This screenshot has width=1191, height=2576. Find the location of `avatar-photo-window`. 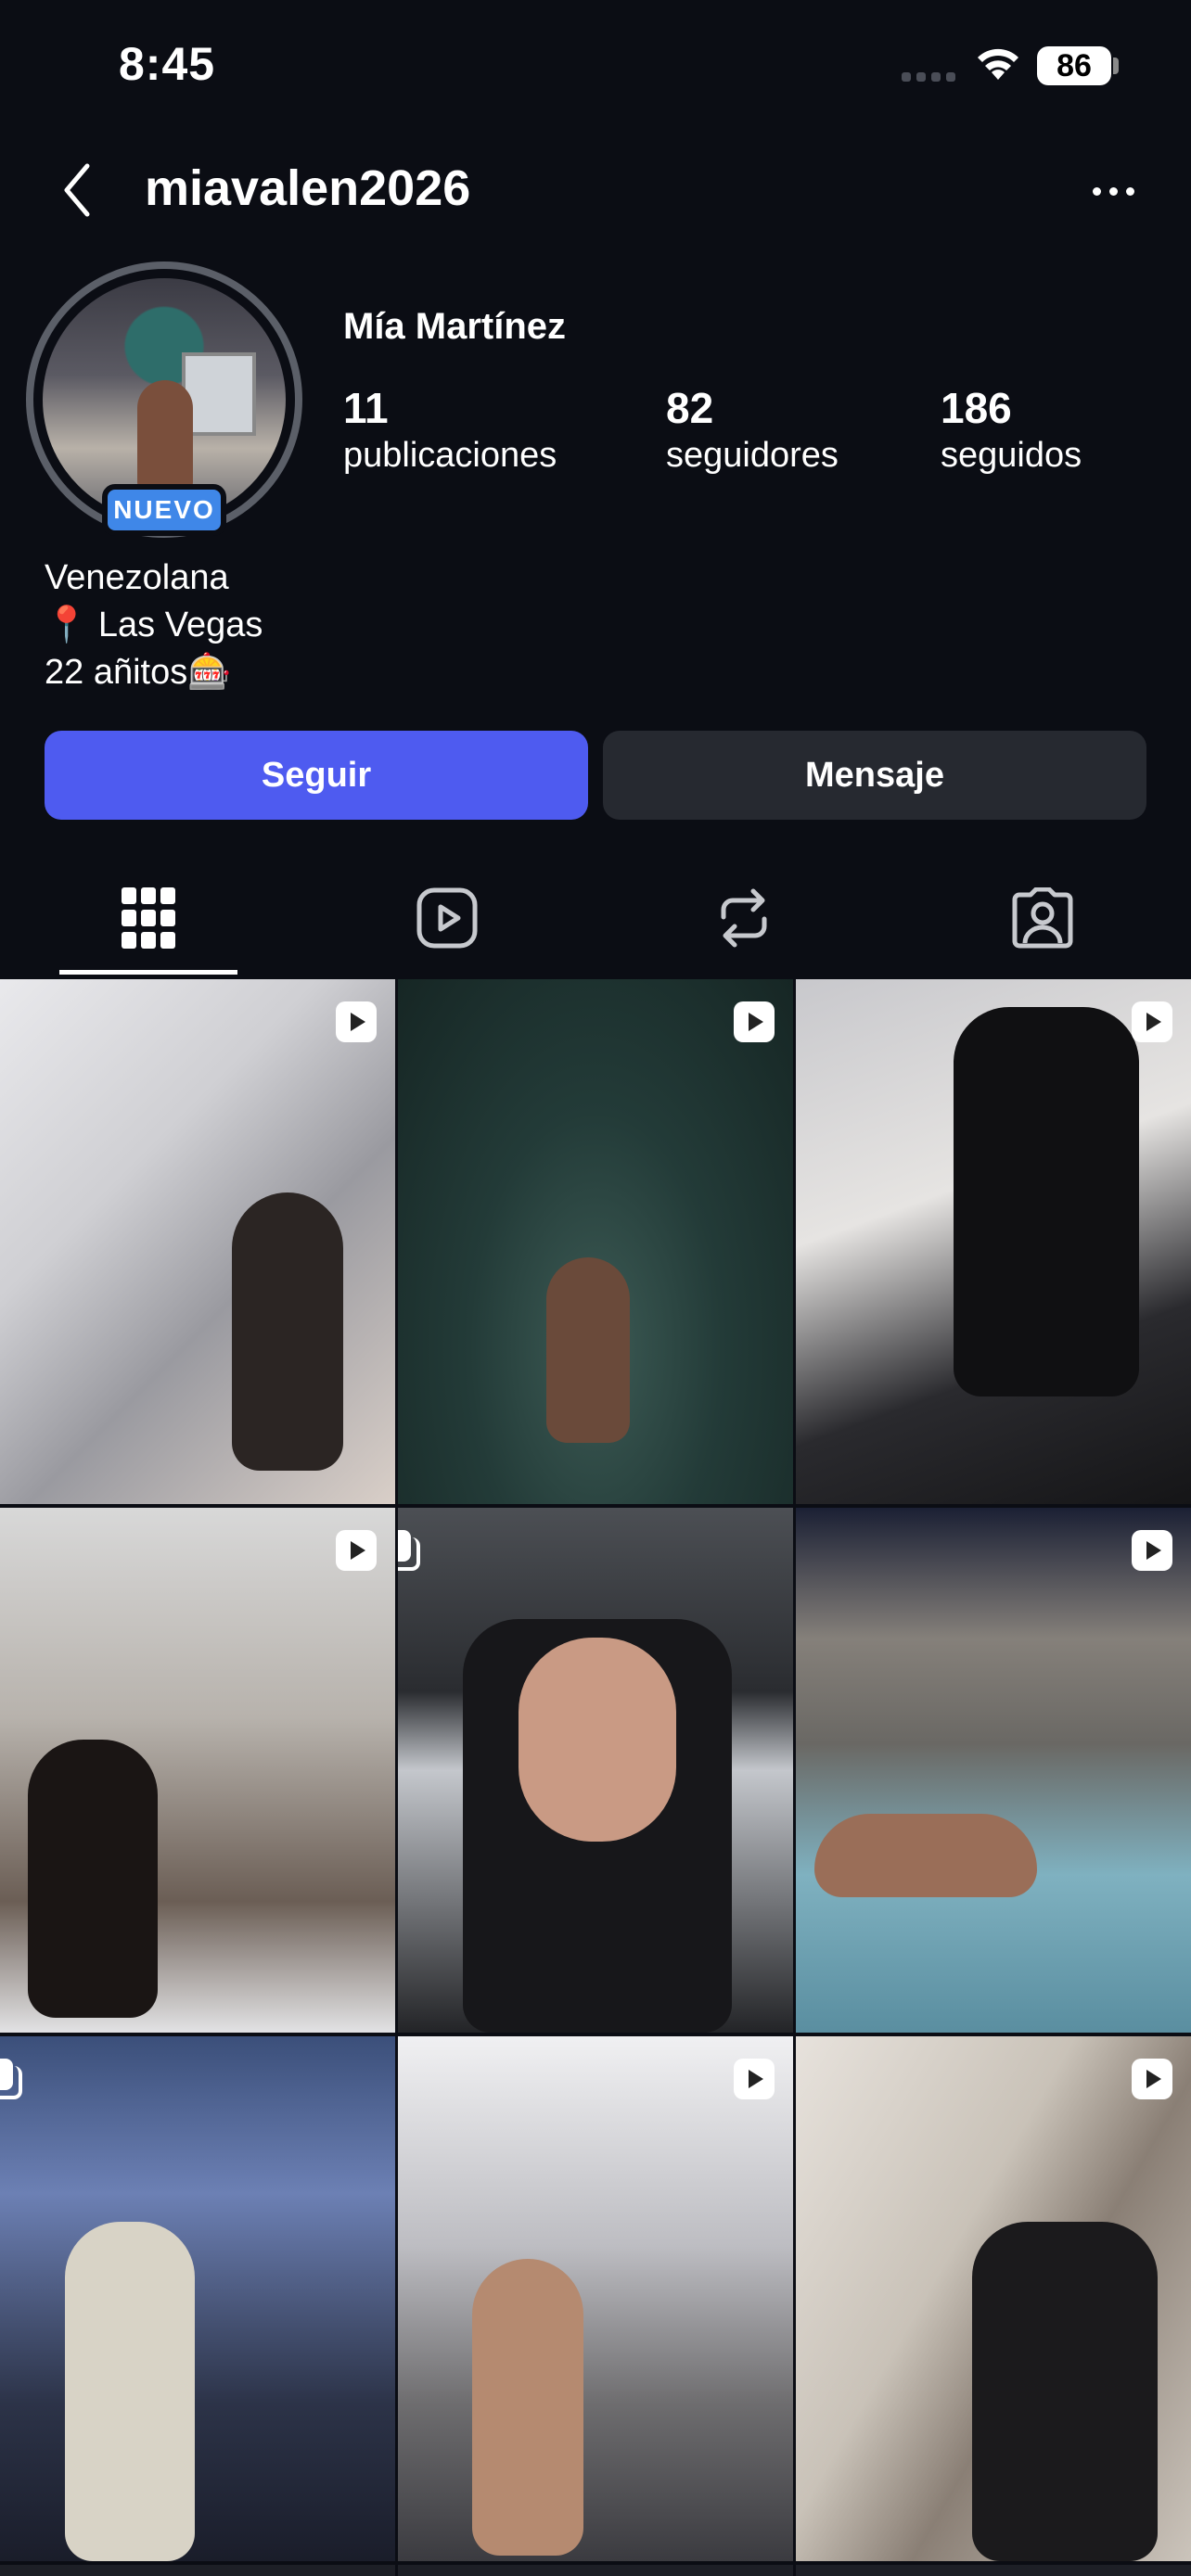

avatar-photo-window is located at coordinates (219, 394).